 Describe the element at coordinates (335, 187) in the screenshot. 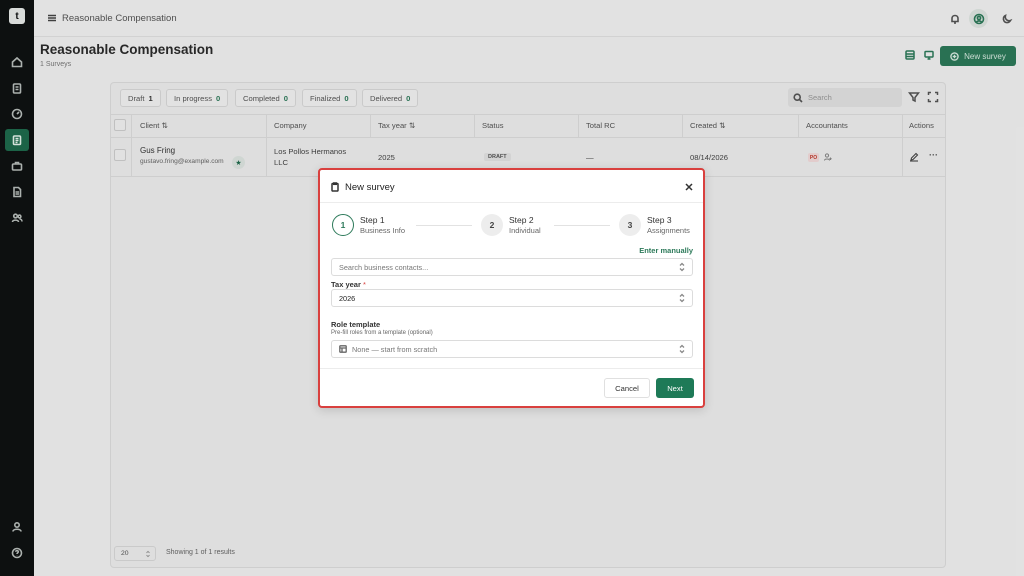

I see `clipboard-icon` at that location.